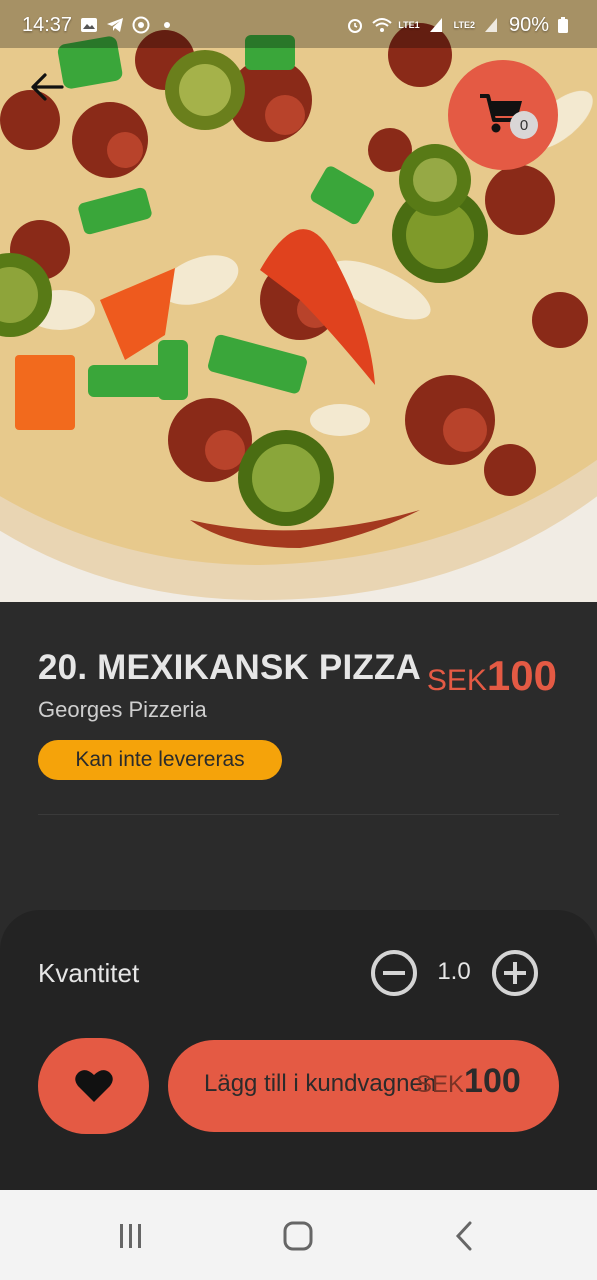  What do you see at coordinates (89, 973) in the screenshot?
I see `quantity-label: Kvantitet` at bounding box center [89, 973].